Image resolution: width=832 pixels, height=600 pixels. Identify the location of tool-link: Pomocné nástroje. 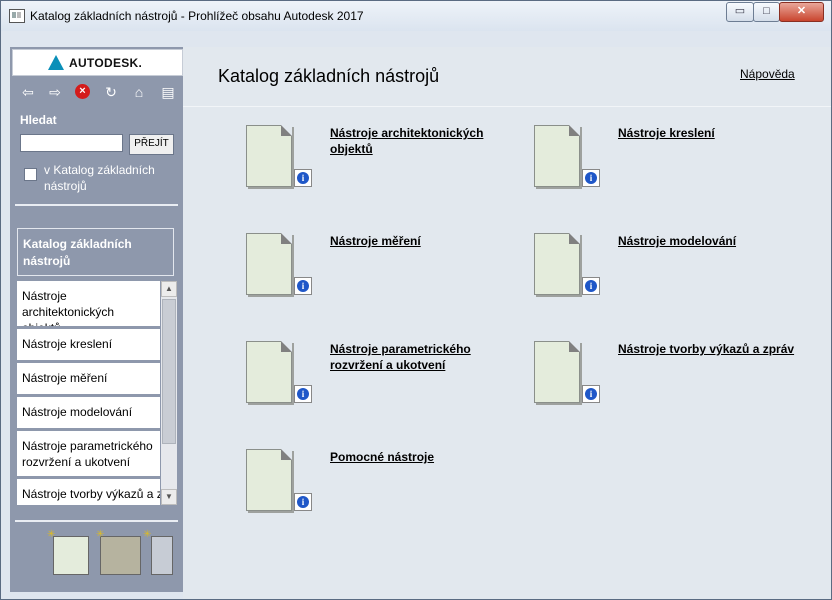
(420, 457).